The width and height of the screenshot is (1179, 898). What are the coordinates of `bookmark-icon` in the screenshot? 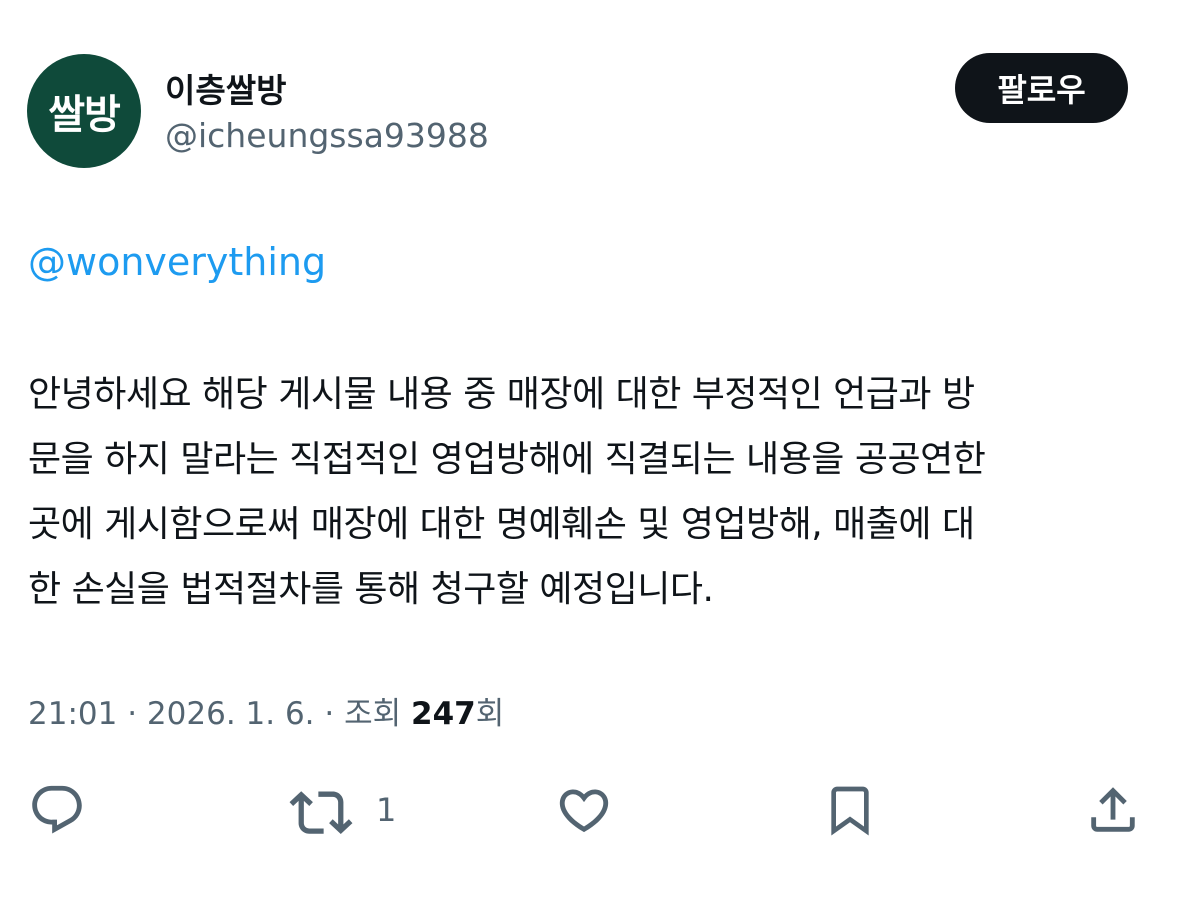 It's located at (850, 811).